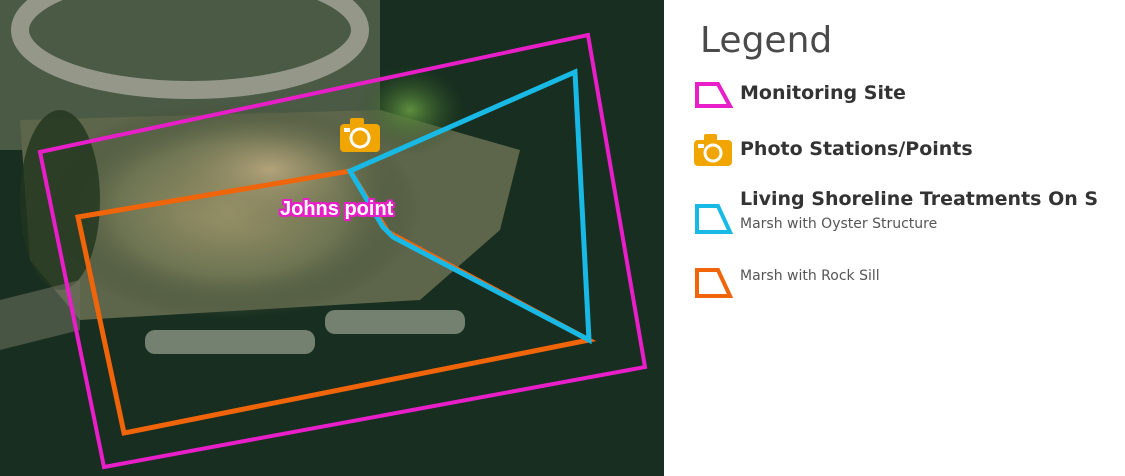 This screenshot has height=476, width=1125. Describe the element at coordinates (714, 95) in the screenshot. I see `polygon-magenta-icon` at that location.